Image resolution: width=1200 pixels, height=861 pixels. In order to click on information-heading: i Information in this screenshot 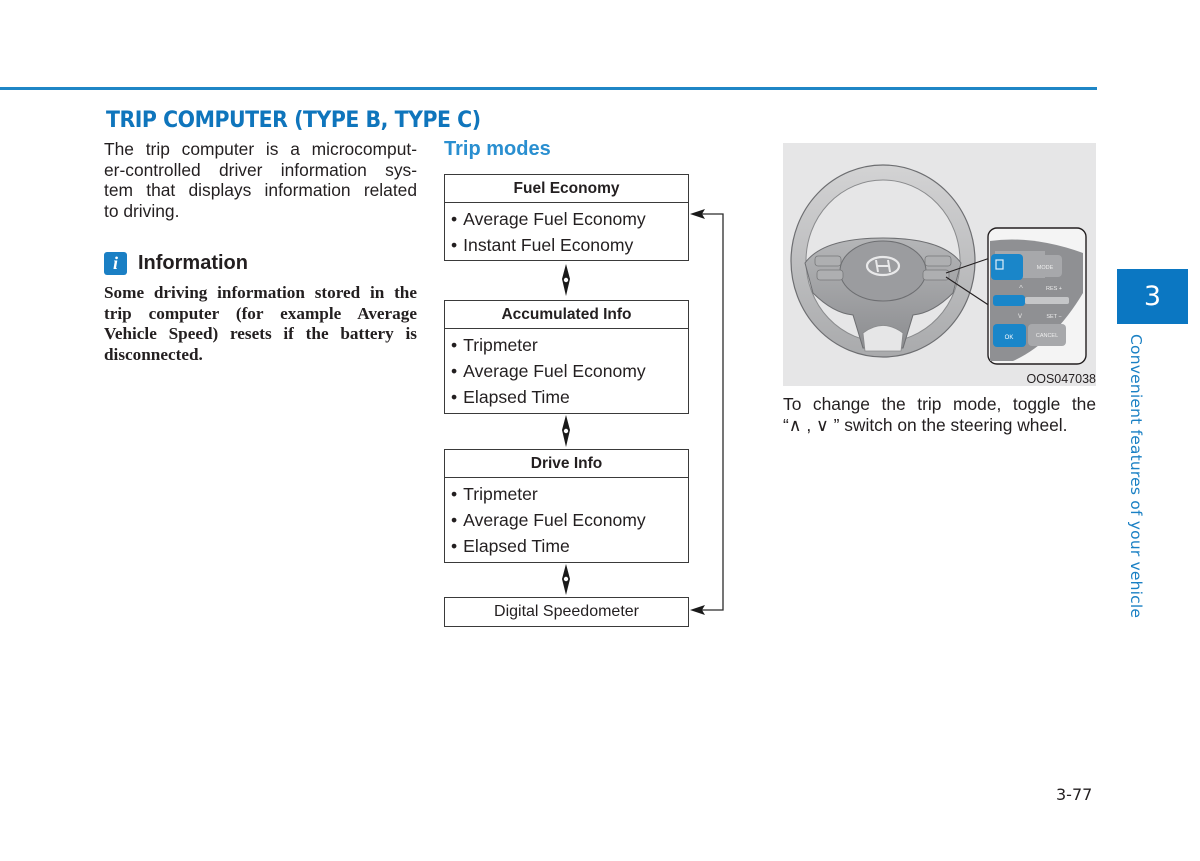, I will do `click(260, 264)`.